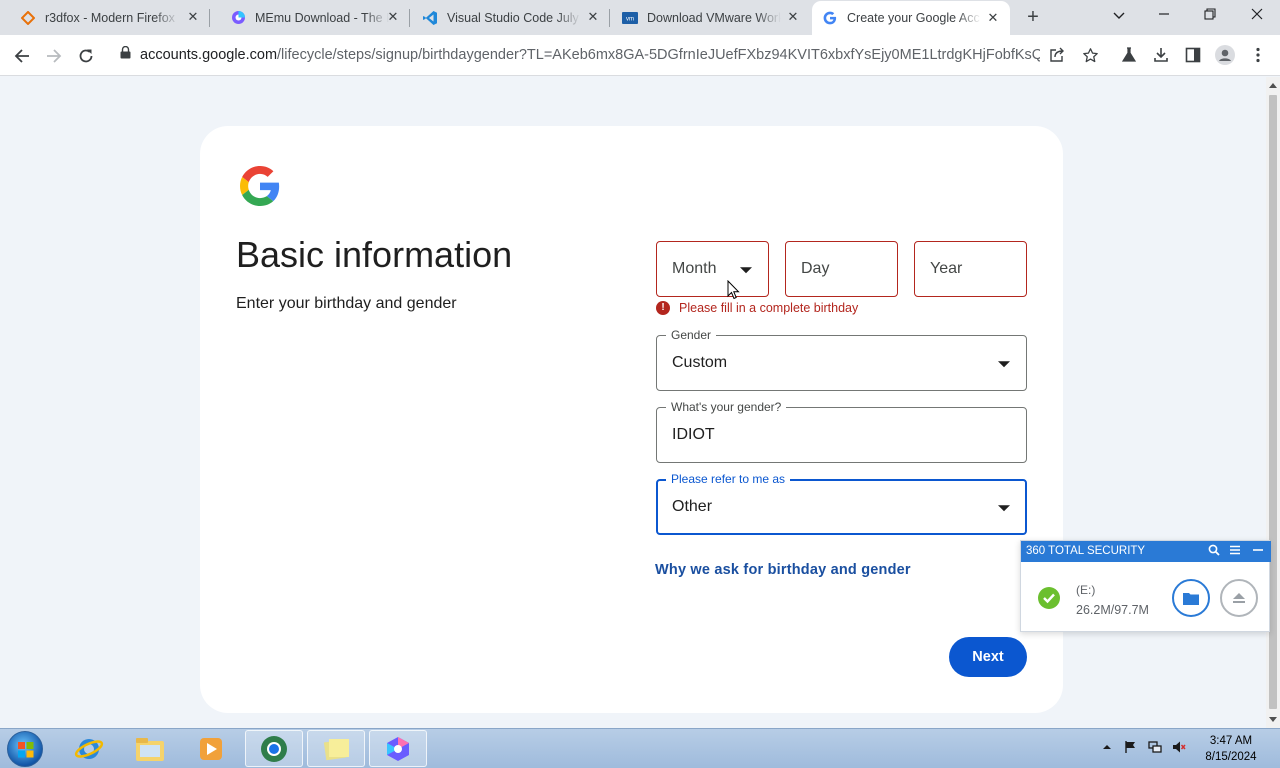  I want to click on custom-gender-value: IDIOT, so click(693, 434).